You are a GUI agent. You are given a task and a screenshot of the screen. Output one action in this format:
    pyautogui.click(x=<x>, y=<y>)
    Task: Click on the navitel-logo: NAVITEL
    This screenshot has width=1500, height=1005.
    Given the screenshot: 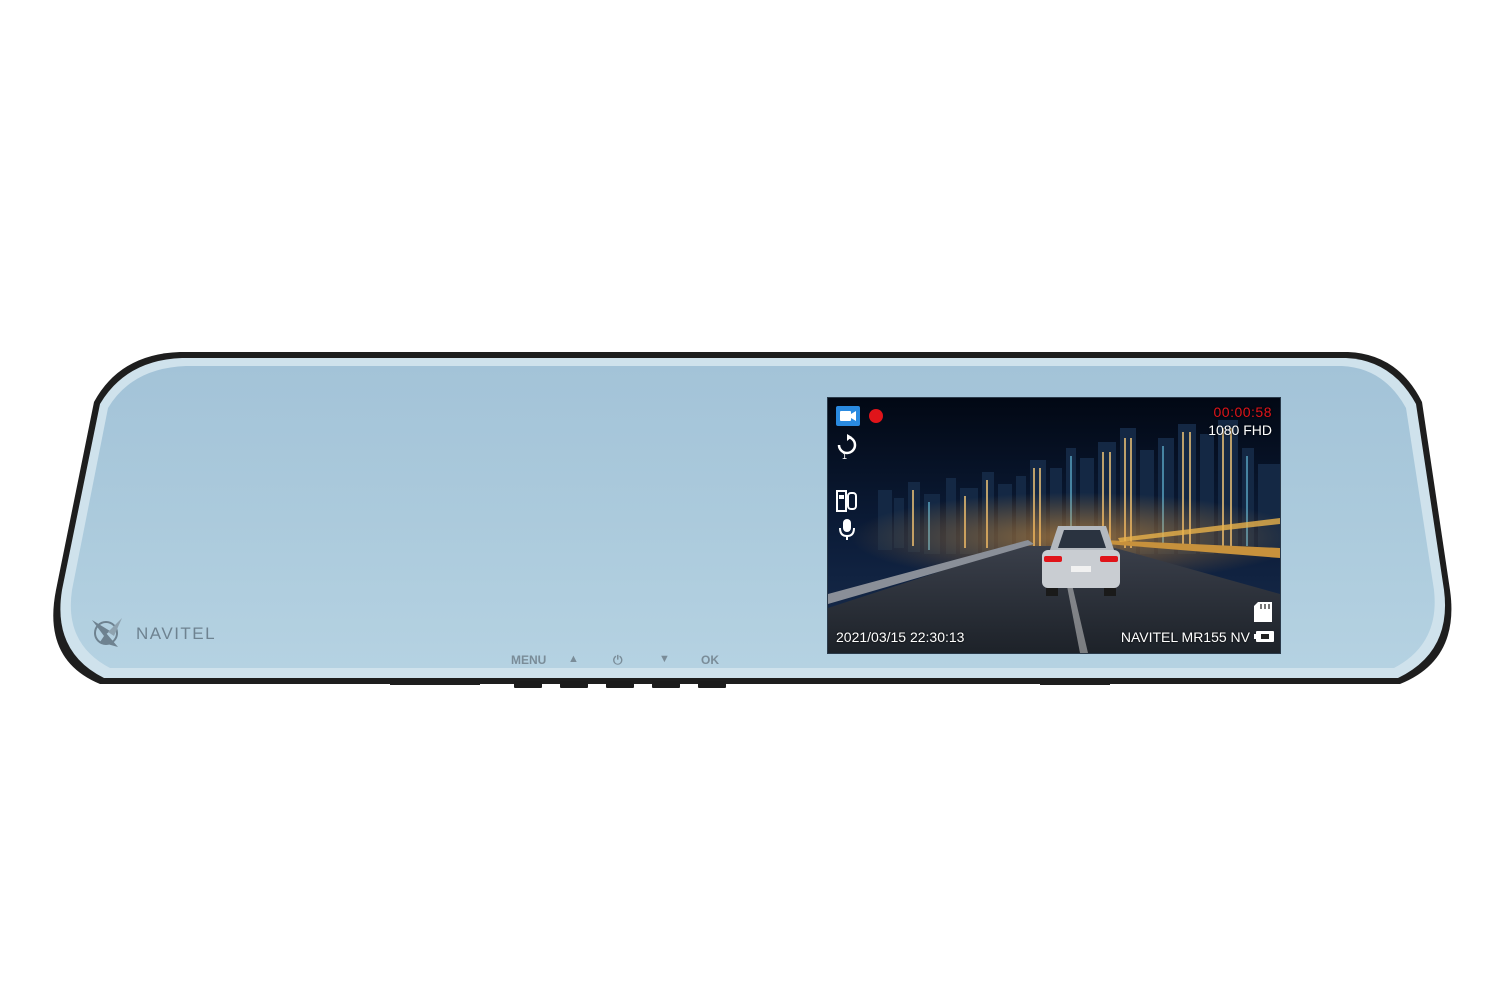 What is the action you would take?
    pyautogui.click(x=151, y=632)
    